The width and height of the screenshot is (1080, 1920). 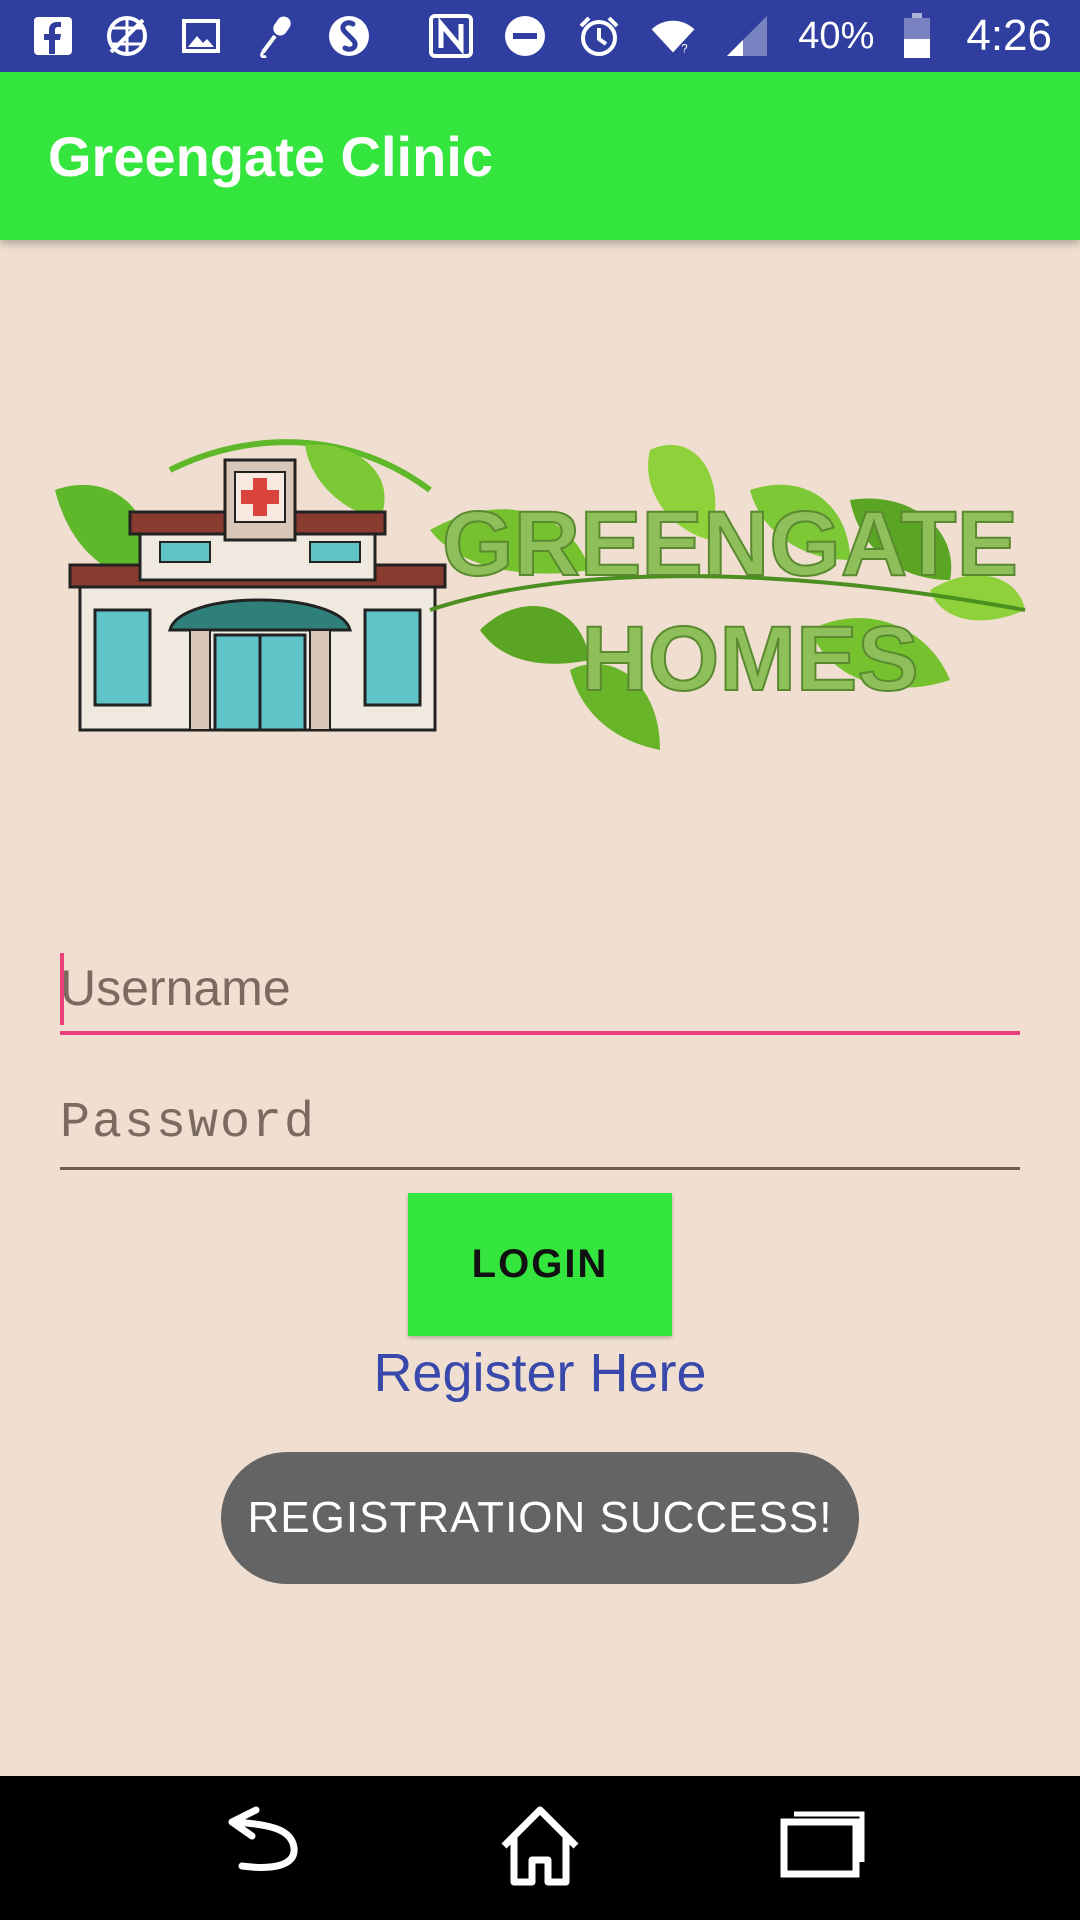 I want to click on text-cursor, so click(x=62, y=989).